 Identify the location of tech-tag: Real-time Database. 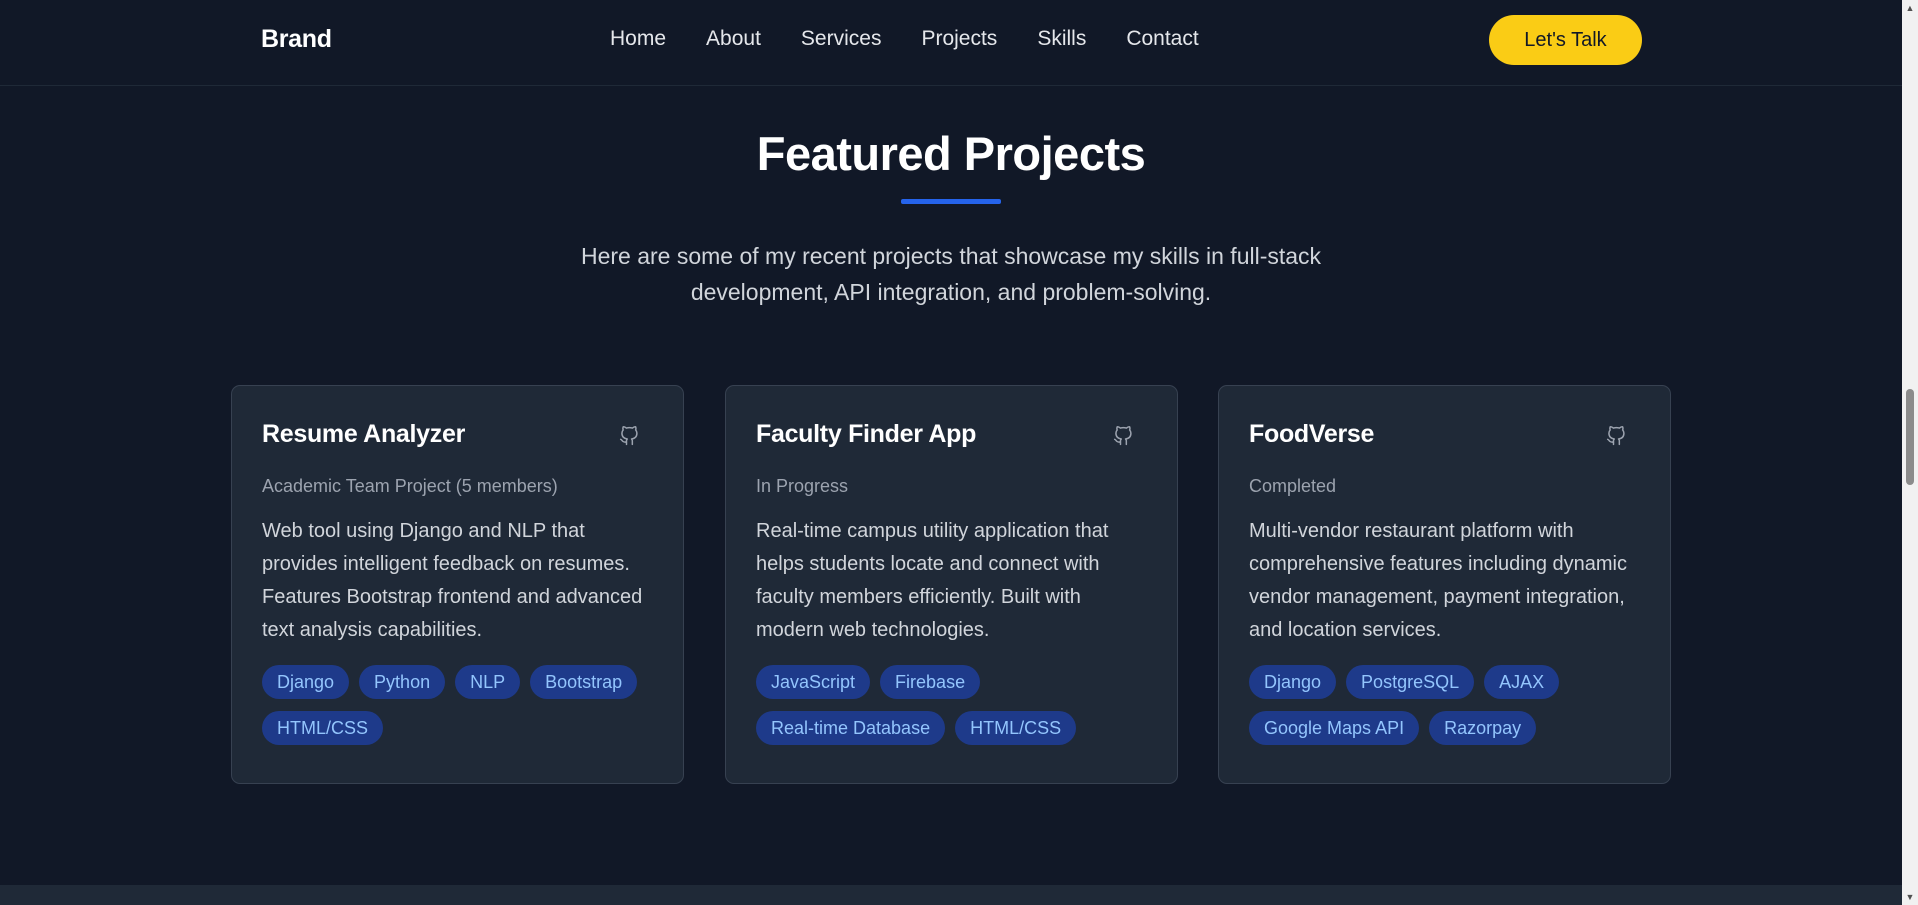
(851, 728).